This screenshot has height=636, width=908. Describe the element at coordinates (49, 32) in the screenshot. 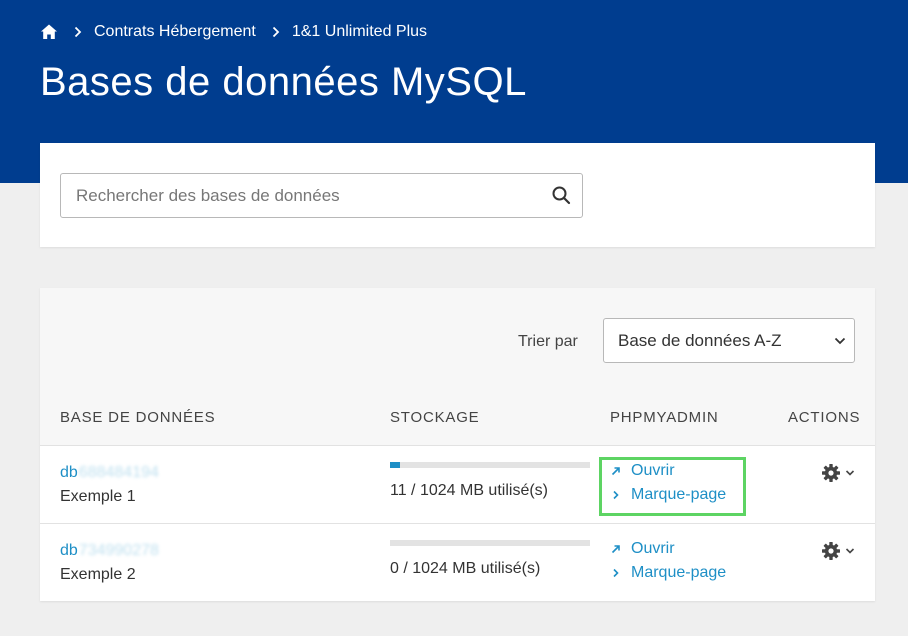

I see `home-icon` at that location.